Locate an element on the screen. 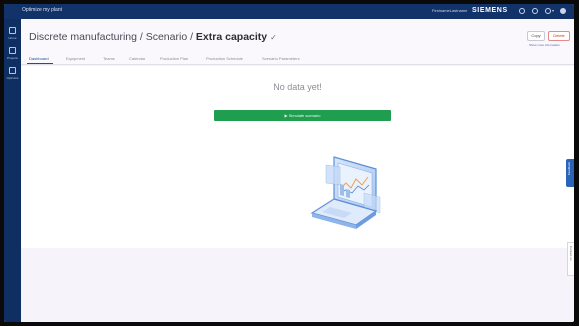  active-tab-indicator is located at coordinates (40, 63).